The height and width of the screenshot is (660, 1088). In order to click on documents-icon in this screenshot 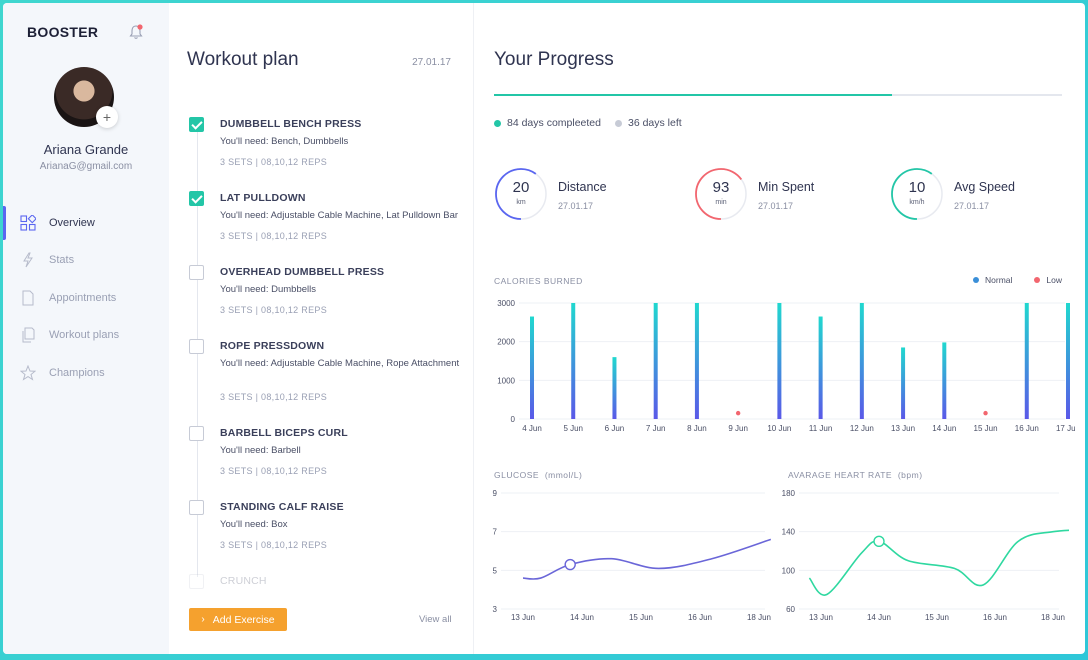, I will do `click(28, 335)`.